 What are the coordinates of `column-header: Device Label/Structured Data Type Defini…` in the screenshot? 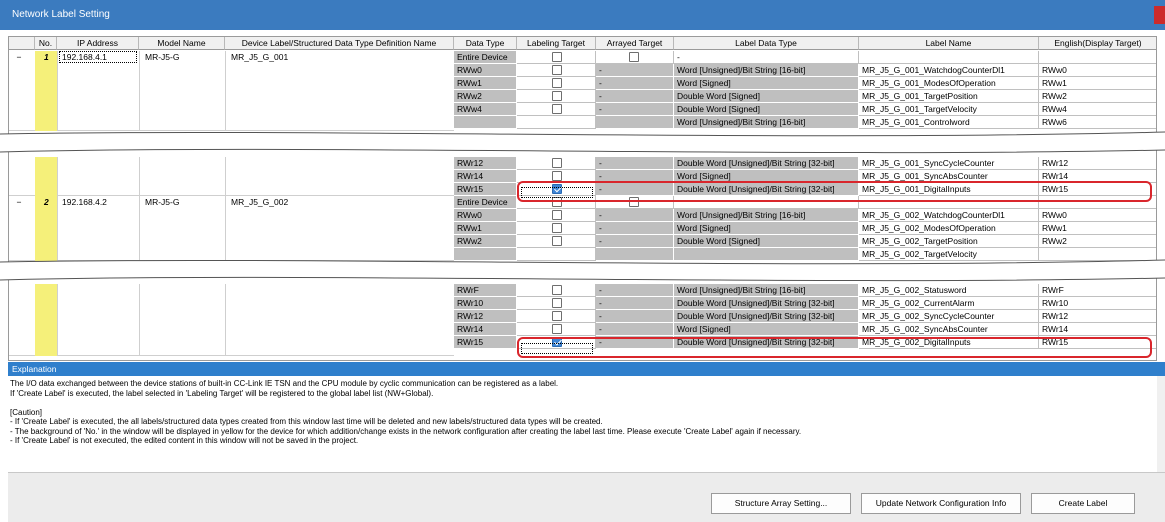 It's located at (339, 43).